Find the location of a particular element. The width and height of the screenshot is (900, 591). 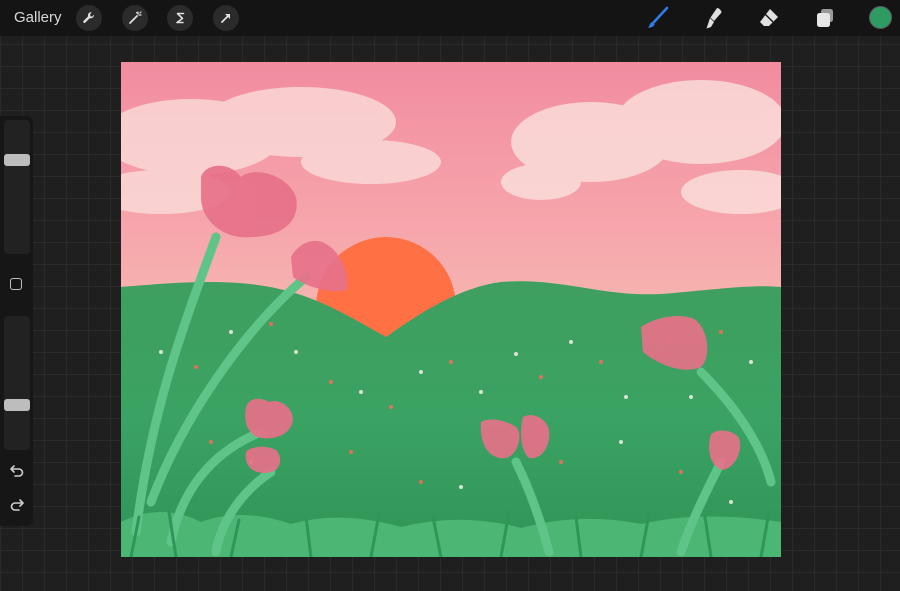

modify-button is located at coordinates (16, 284).